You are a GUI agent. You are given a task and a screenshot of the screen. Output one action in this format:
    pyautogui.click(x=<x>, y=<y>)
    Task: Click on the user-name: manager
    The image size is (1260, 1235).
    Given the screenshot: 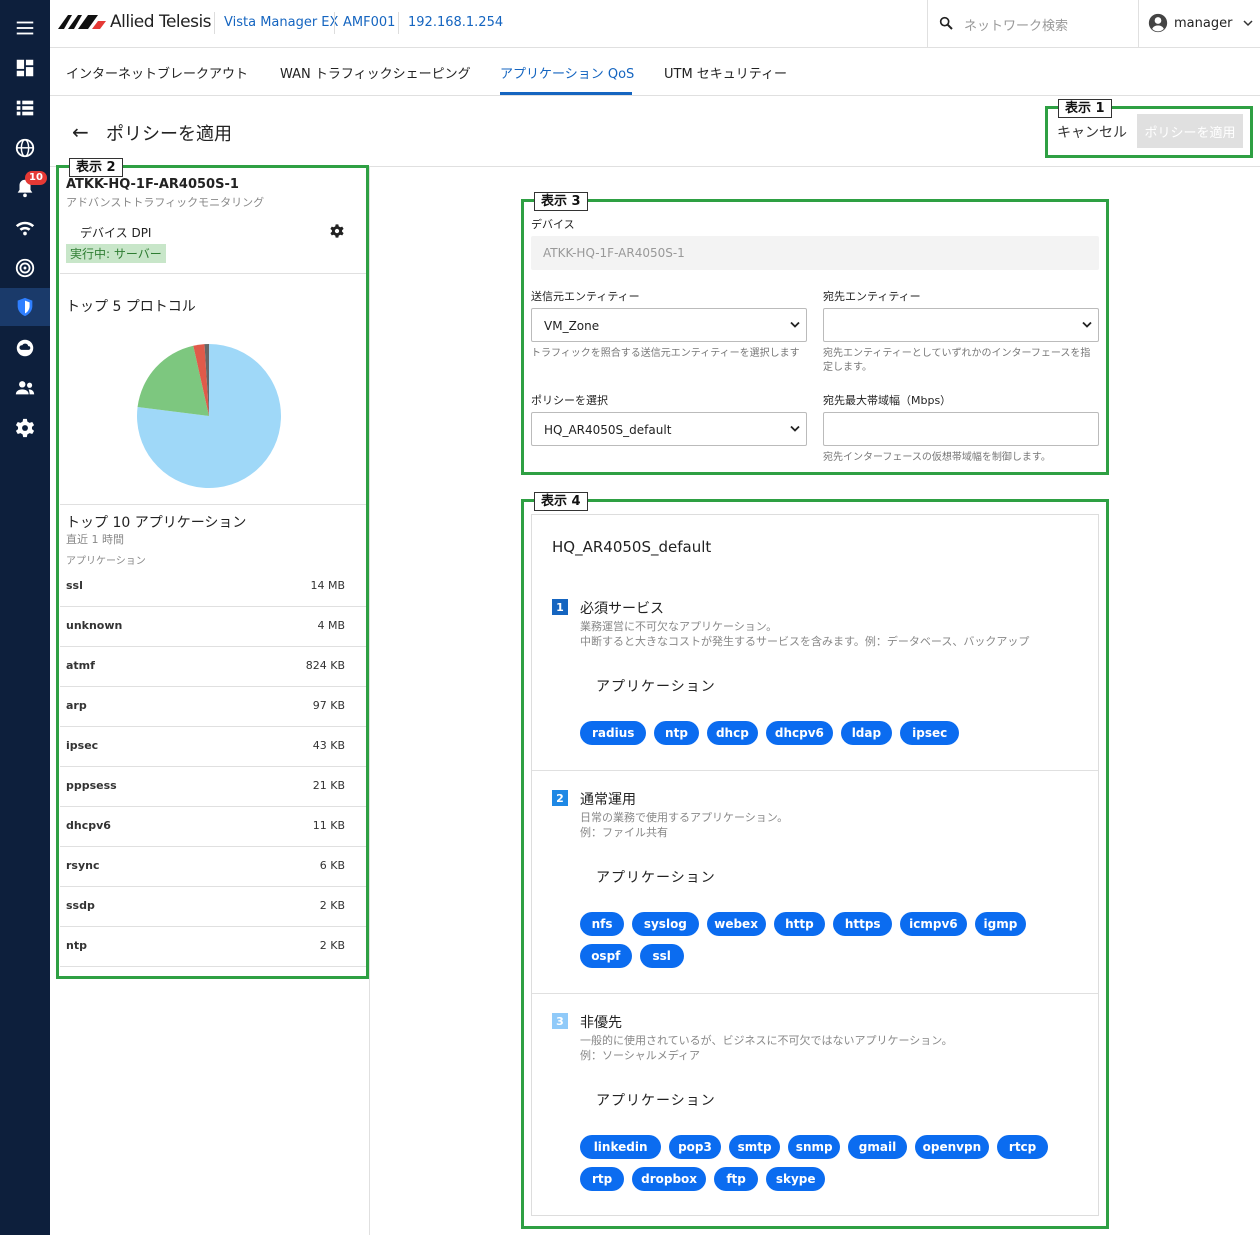 What is the action you would take?
    pyautogui.click(x=1203, y=23)
    